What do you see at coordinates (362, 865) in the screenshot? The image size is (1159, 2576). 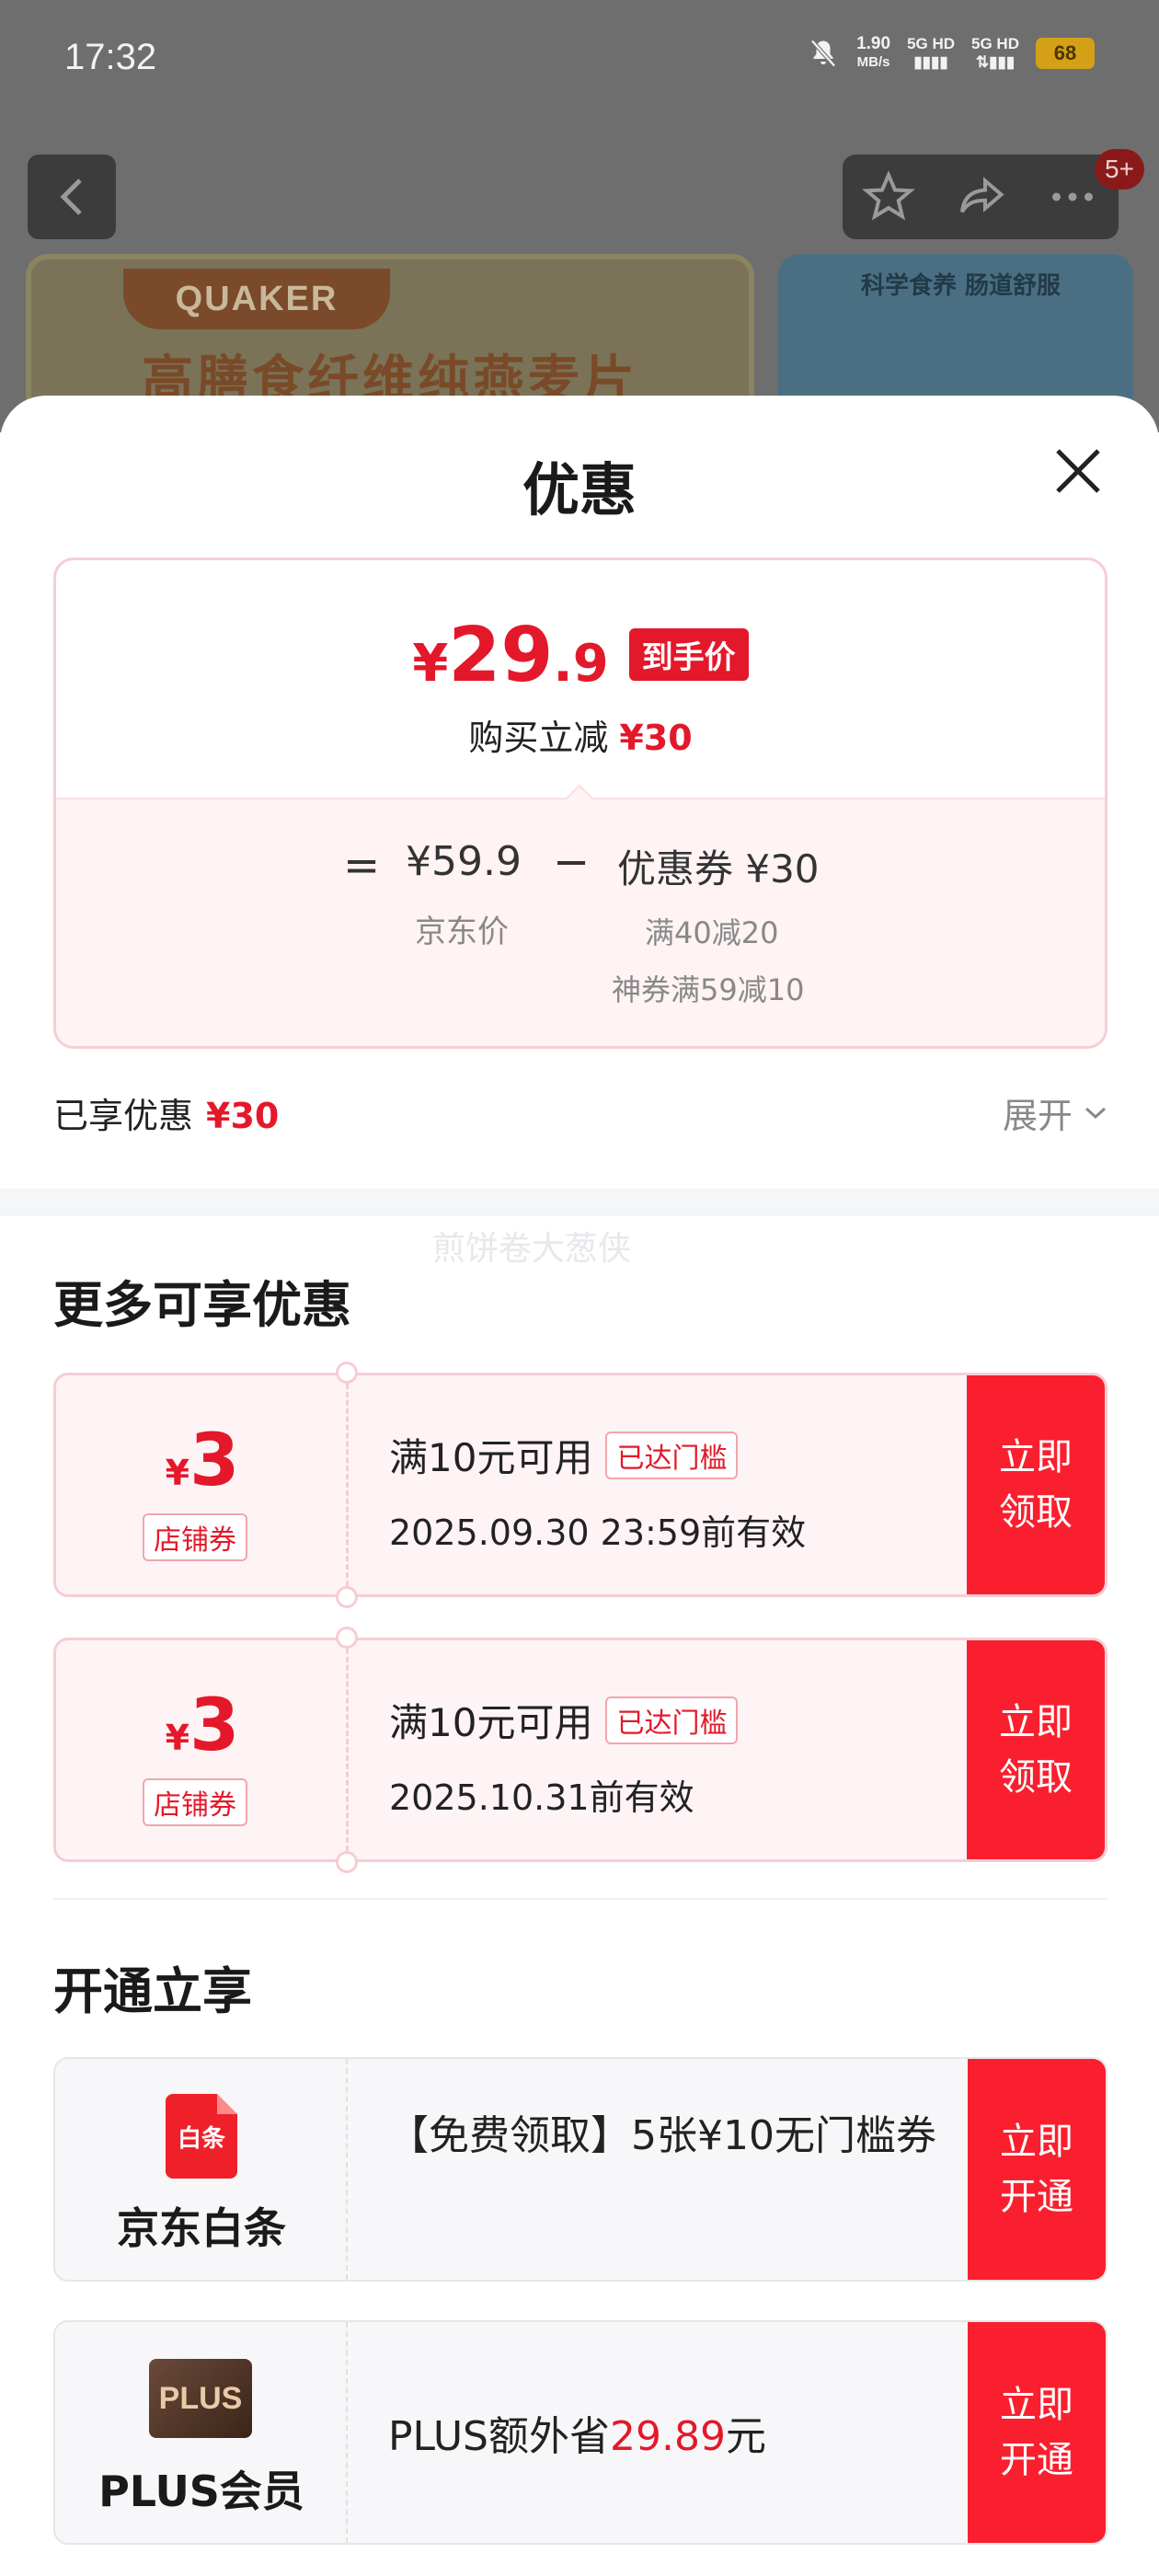 I see `equals-sign: =` at bounding box center [362, 865].